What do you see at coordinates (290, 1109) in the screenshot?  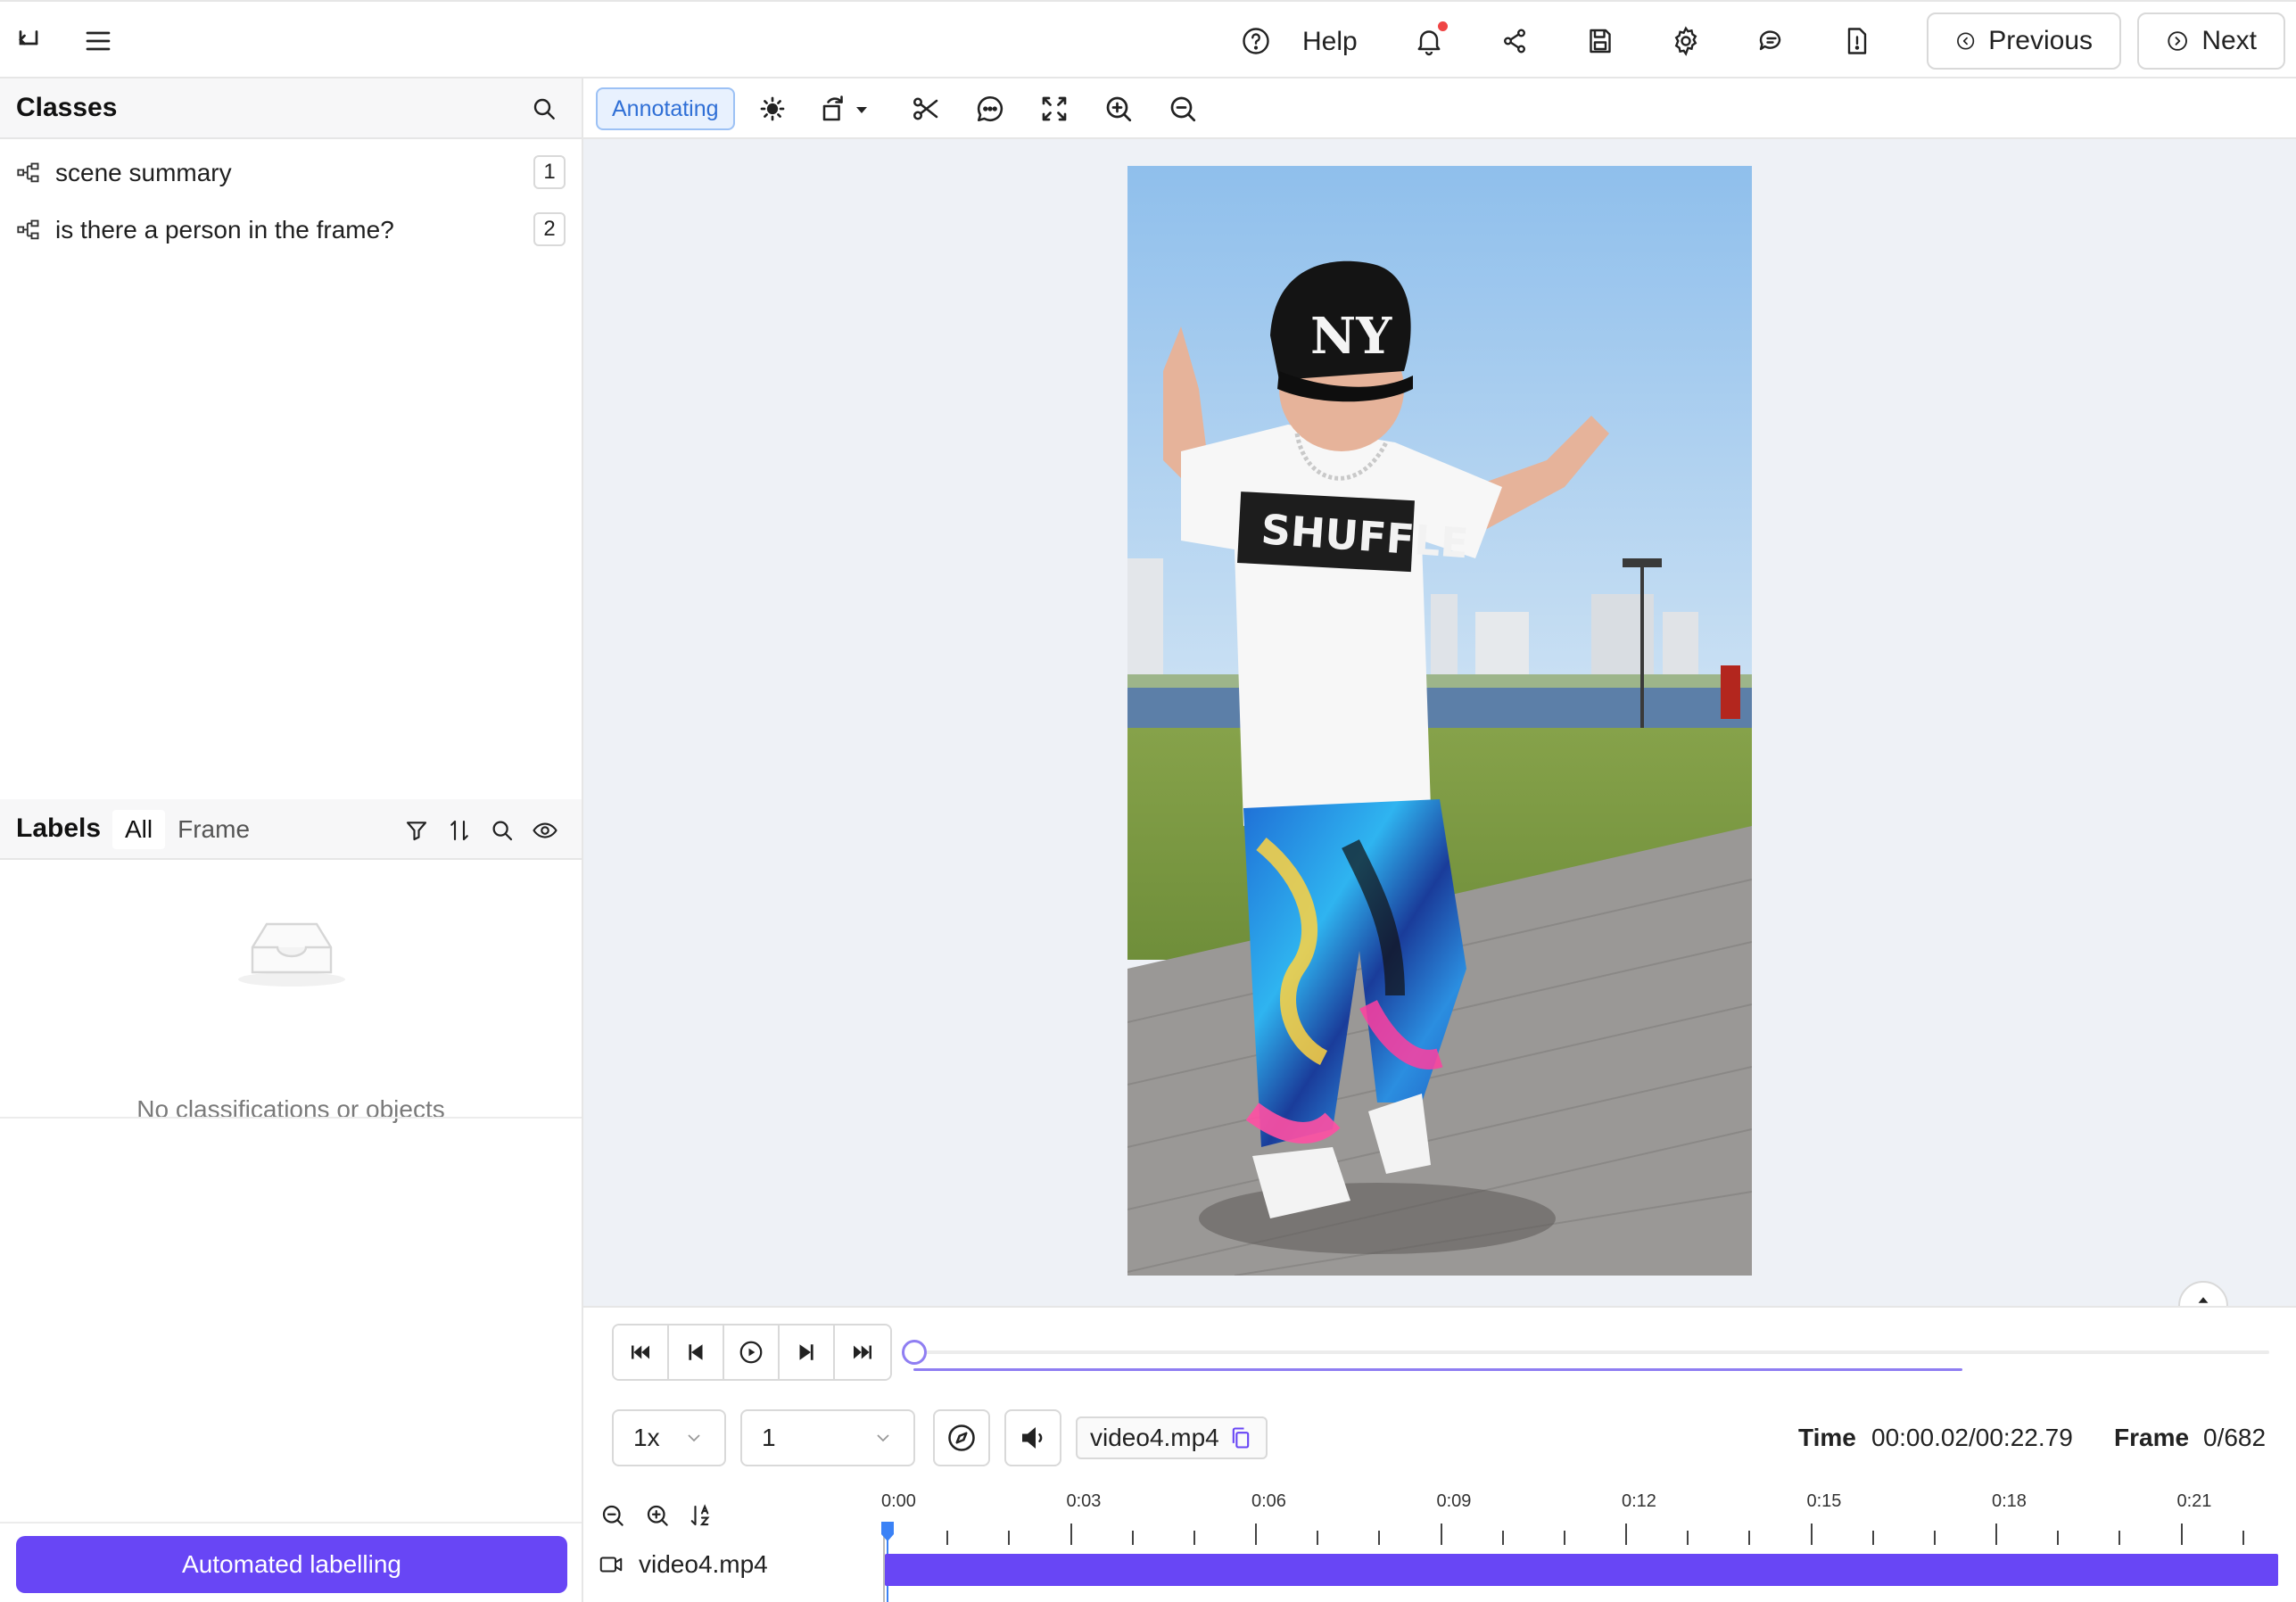 I see `empty-state-message: No classifications or objects` at bounding box center [290, 1109].